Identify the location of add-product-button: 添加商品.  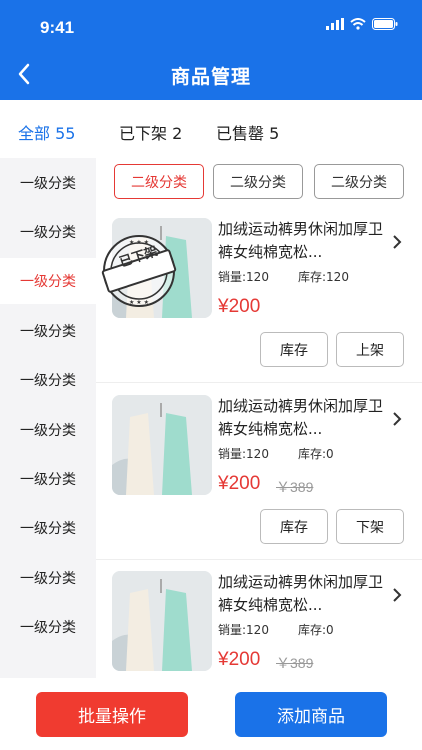
(311, 714).